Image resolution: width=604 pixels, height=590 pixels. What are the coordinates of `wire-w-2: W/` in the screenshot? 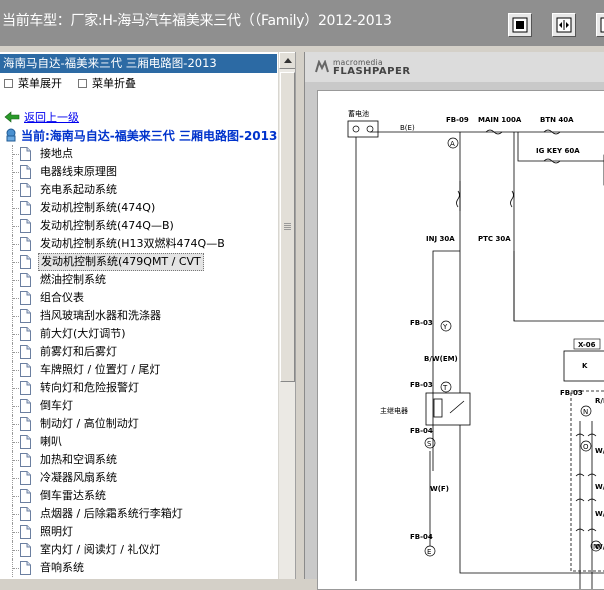 It's located at (599, 487).